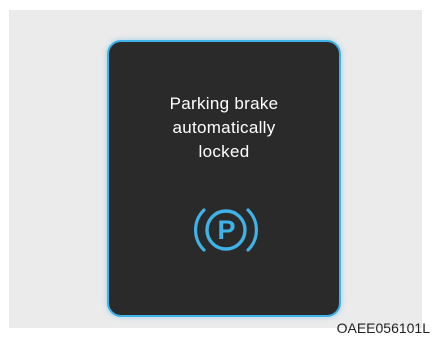 The height and width of the screenshot is (342, 432). I want to click on parking-letter: P, so click(226, 230).